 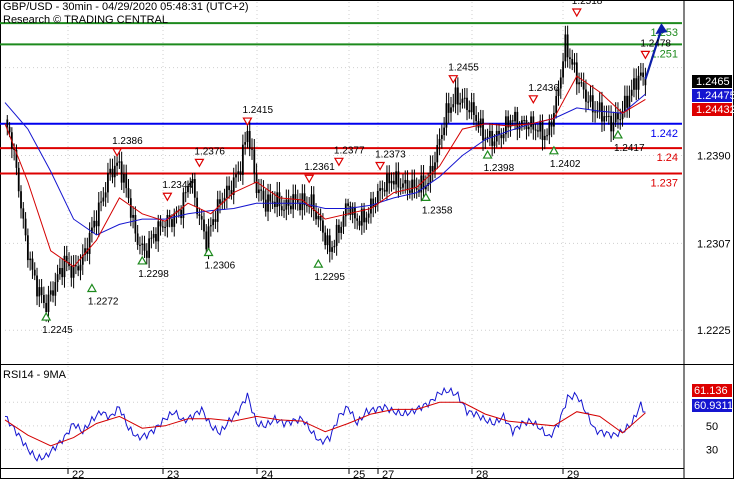 I want to click on rsi-current-text: 61.136, so click(x=711, y=391).